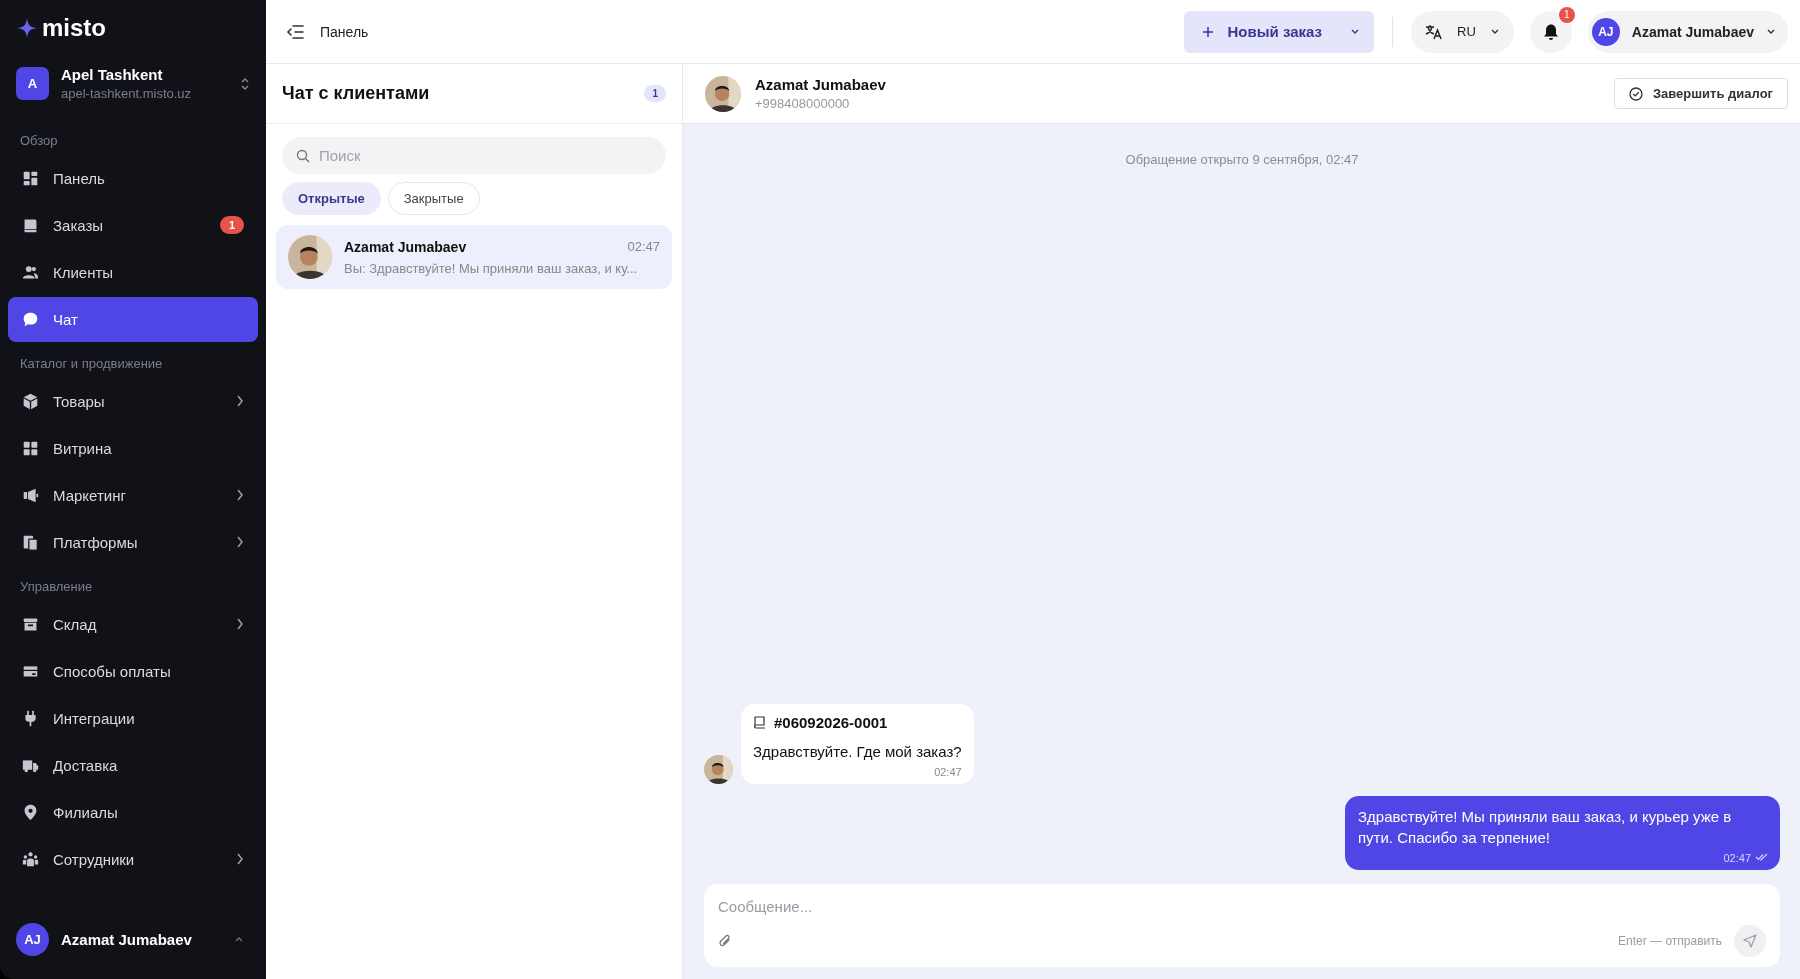  What do you see at coordinates (1670, 941) in the screenshot?
I see `send-hint: Enter — отправить` at bounding box center [1670, 941].